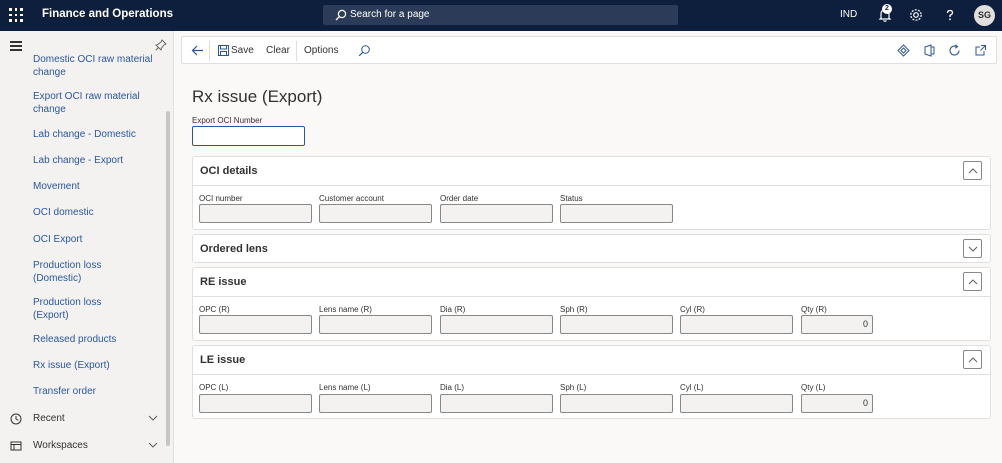 This screenshot has height=463, width=1002. I want to click on opc-r-field, so click(255, 324).